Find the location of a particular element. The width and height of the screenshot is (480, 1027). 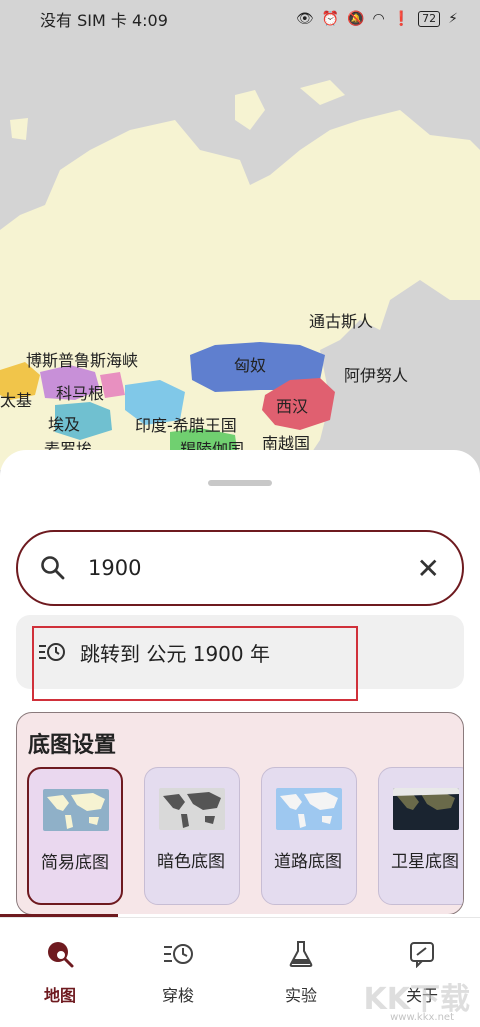

time-travel-icon is located at coordinates (178, 954).